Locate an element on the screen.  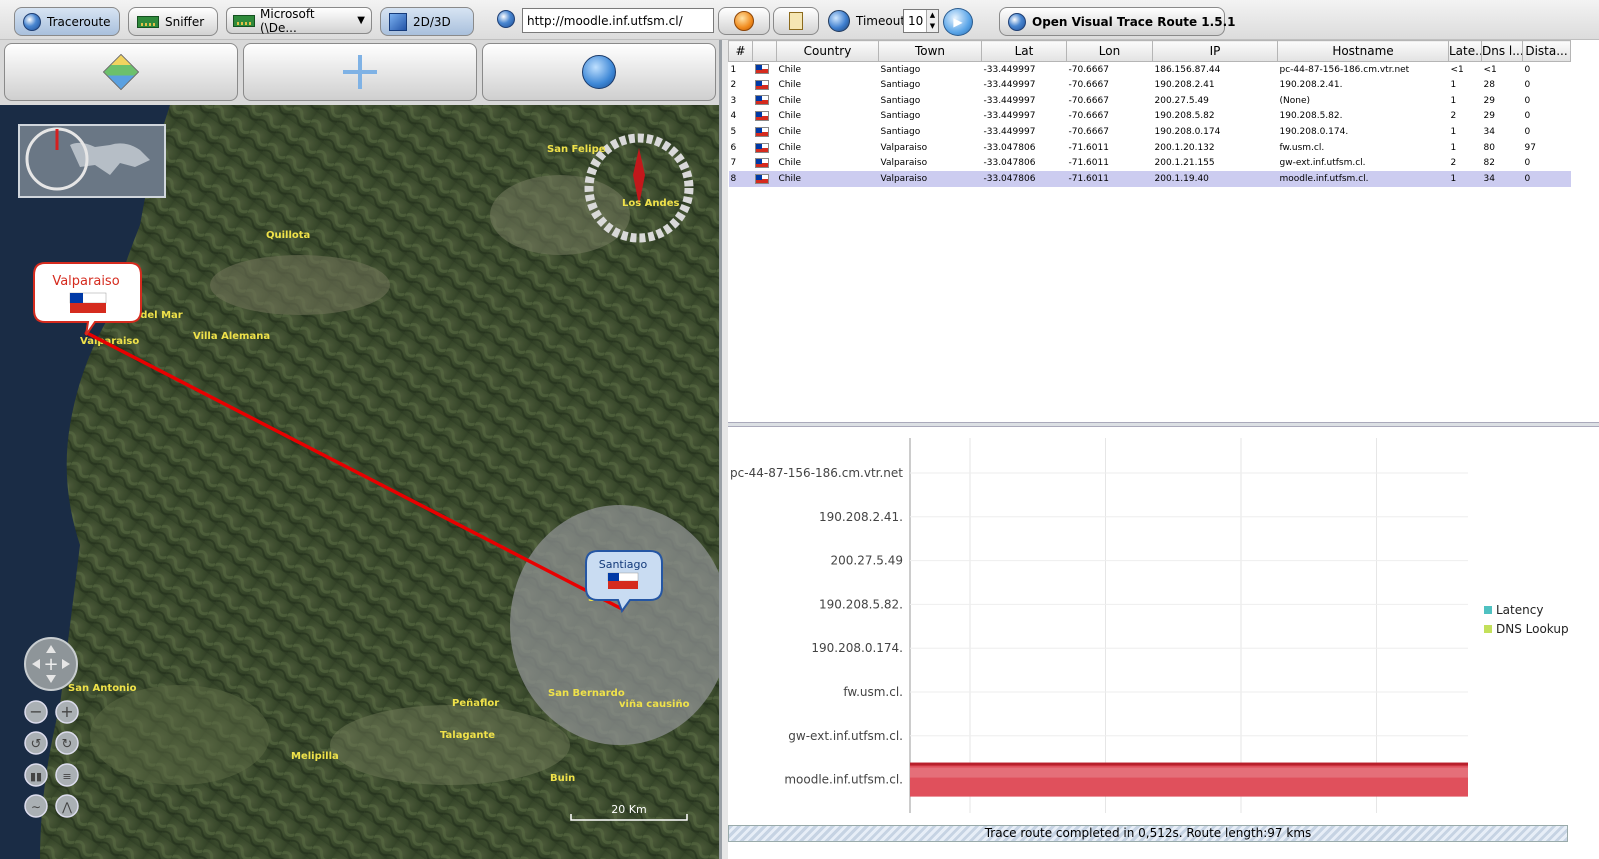
traceroute-label: Traceroute is located at coordinates (79, 21).